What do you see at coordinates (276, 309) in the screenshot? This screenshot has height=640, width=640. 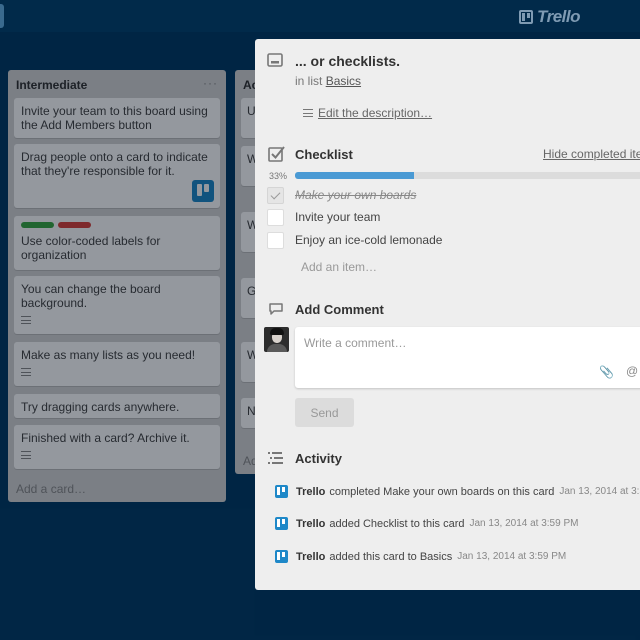 I see `comment-icon` at bounding box center [276, 309].